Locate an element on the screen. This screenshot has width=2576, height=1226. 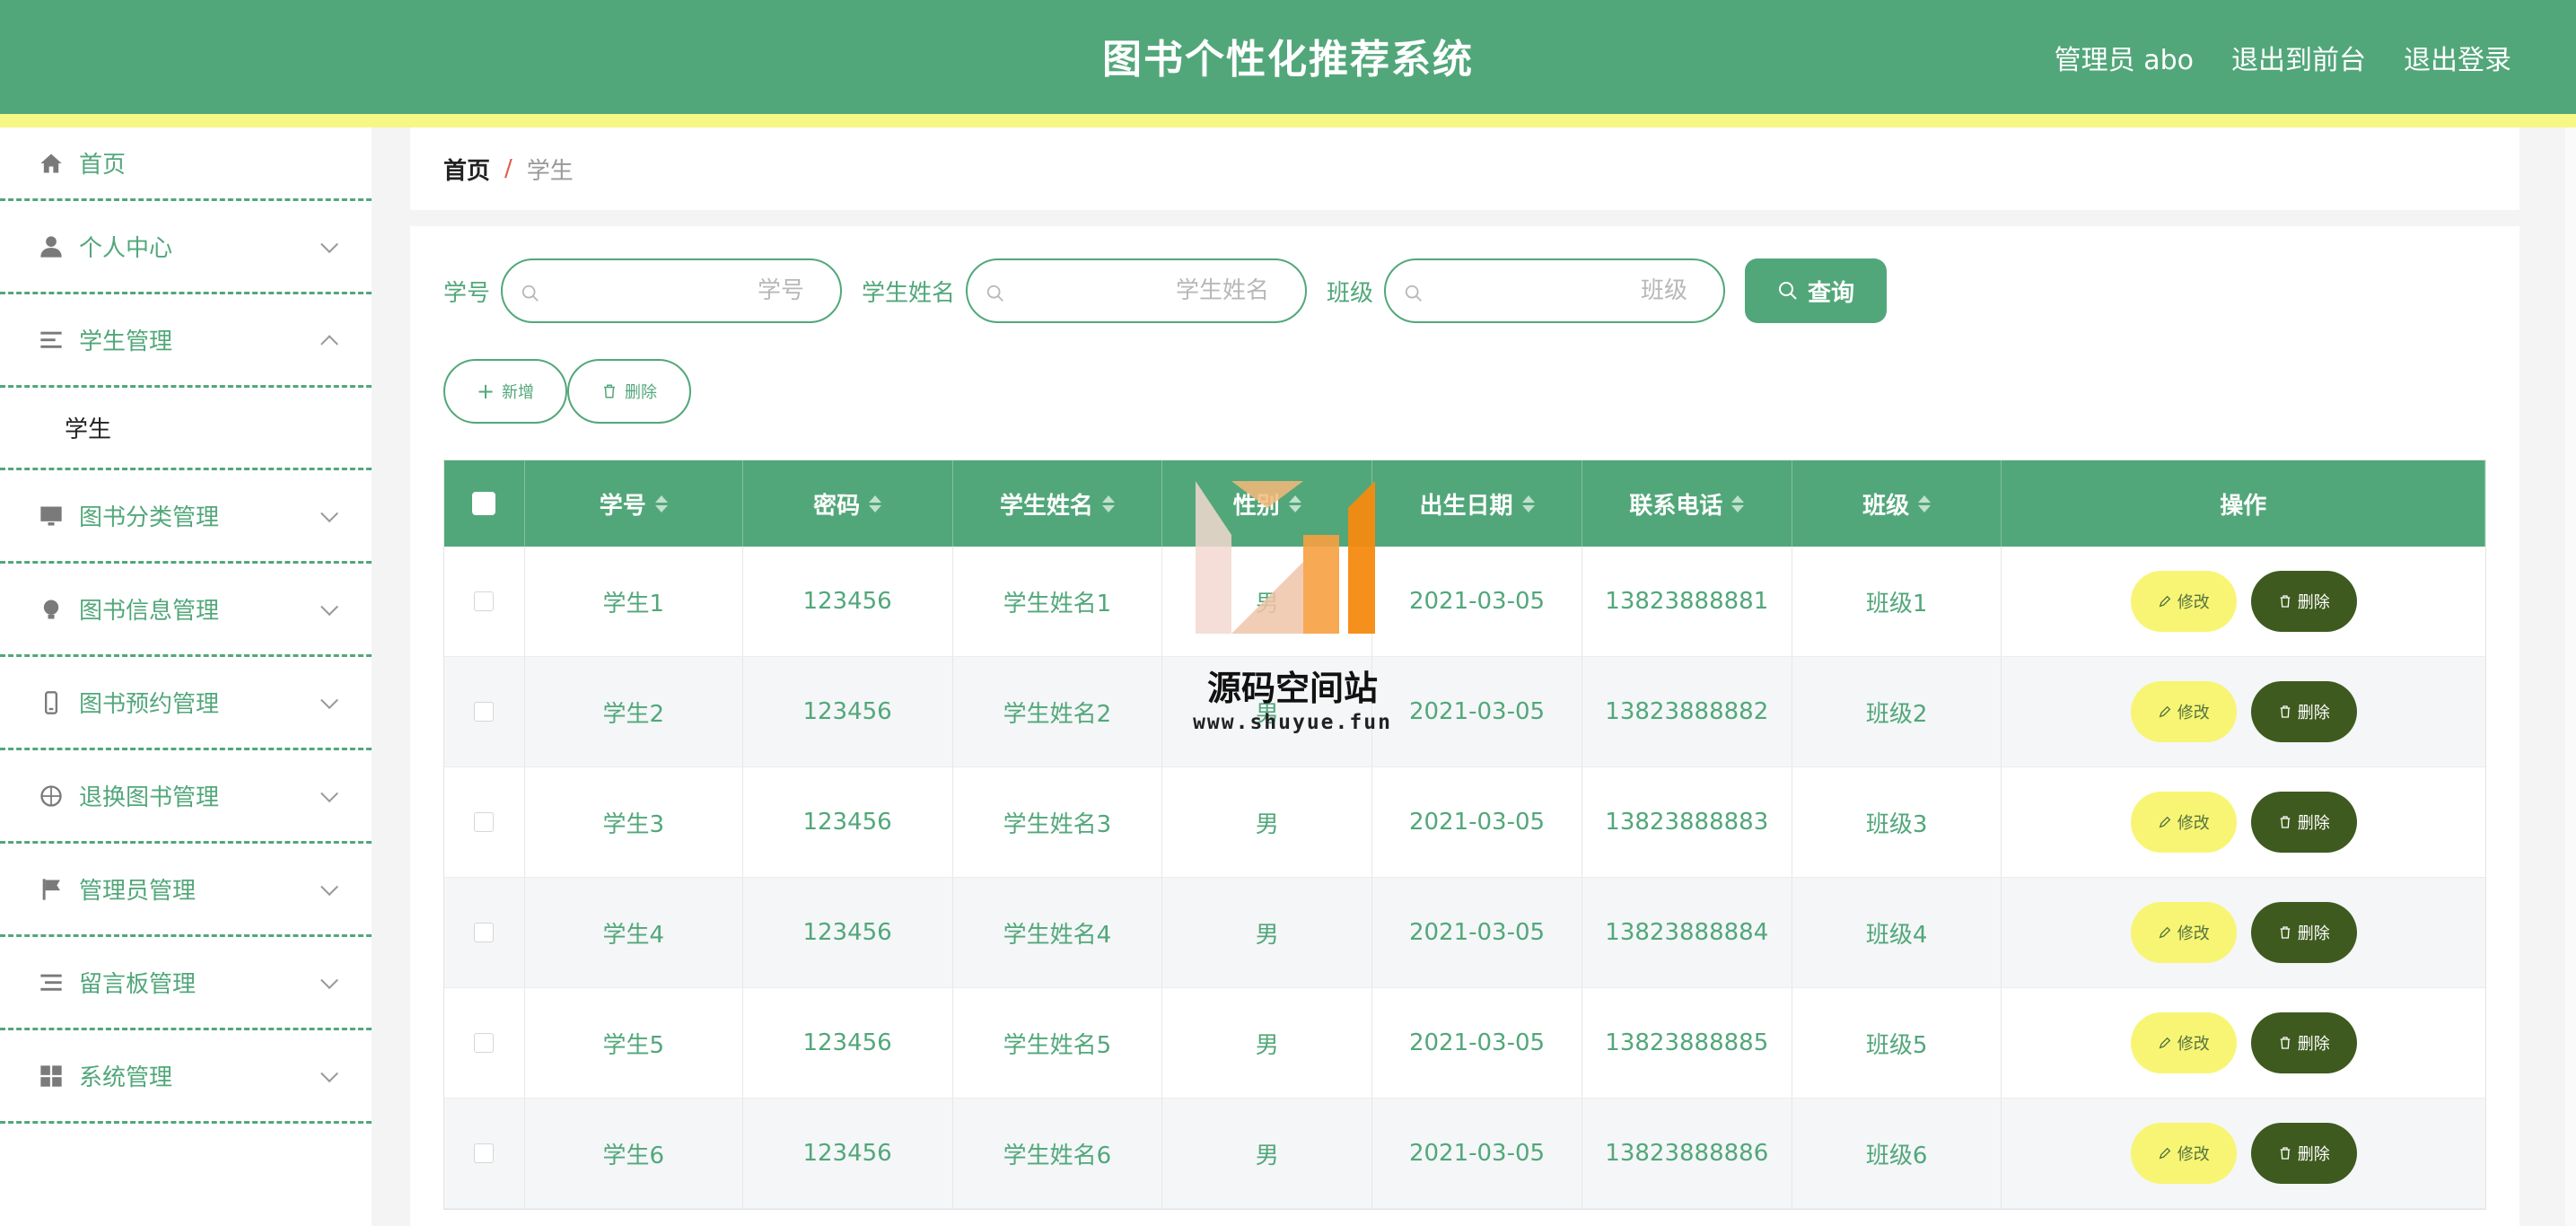
sidebar-item-message-board: 留言板管理 is located at coordinates (186, 984).